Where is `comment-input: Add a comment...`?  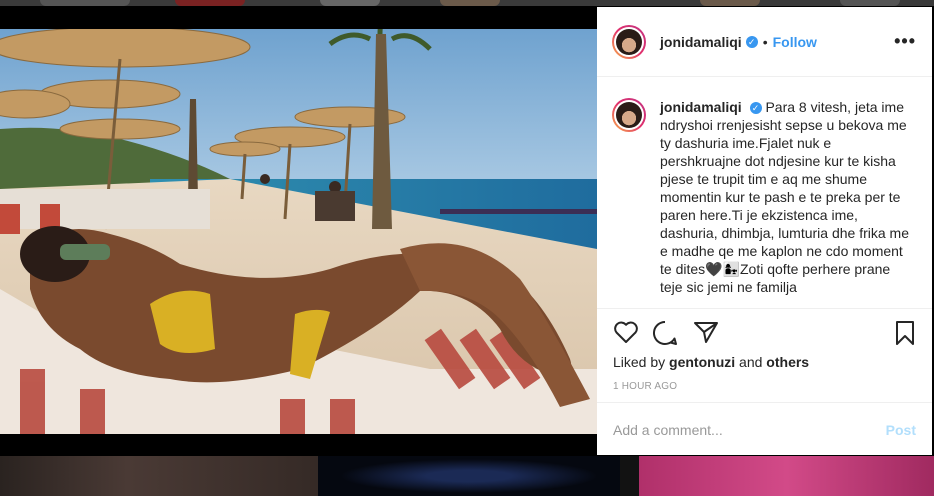 comment-input: Add a comment... is located at coordinates (668, 430).